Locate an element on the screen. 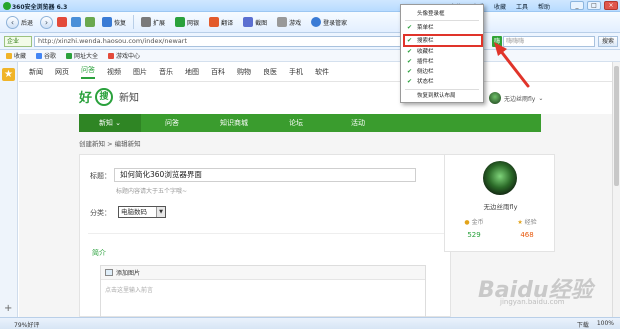 The height and width of the screenshot is (329, 620). fav-game-center: 游戏中心 is located at coordinates (124, 55).